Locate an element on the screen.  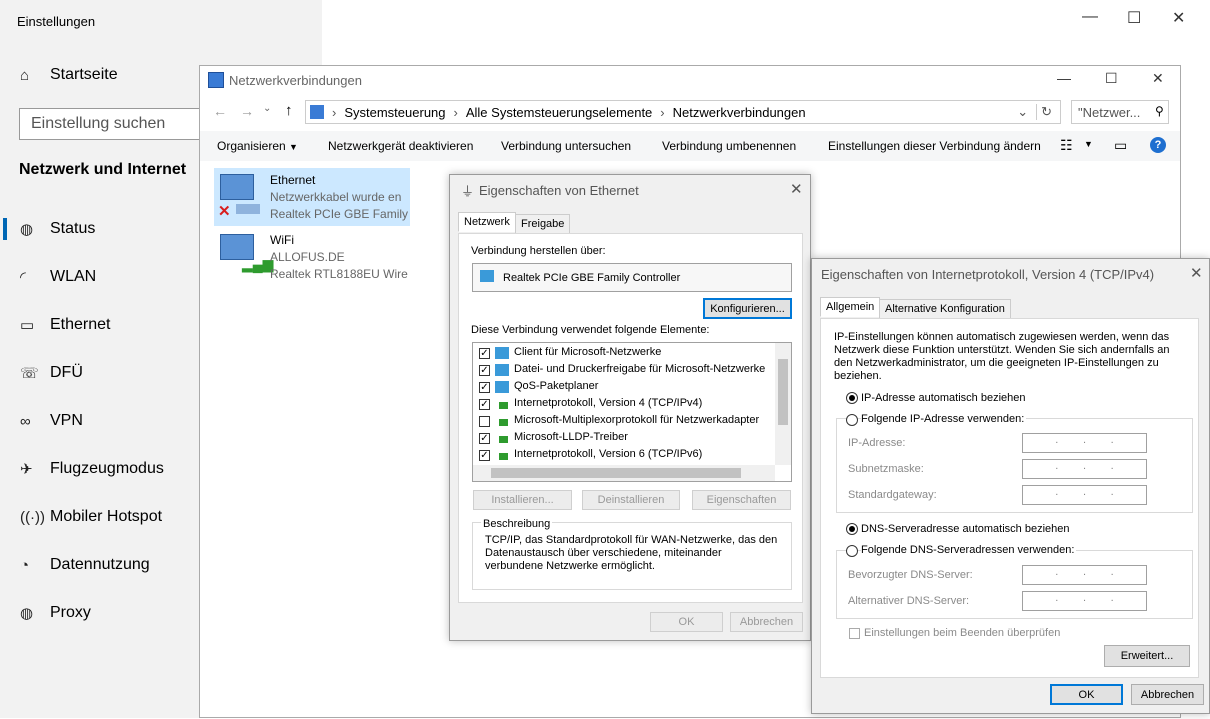
breadcrumb-item: Alle Systemsteuerungselemente is located at coordinates (559, 112).